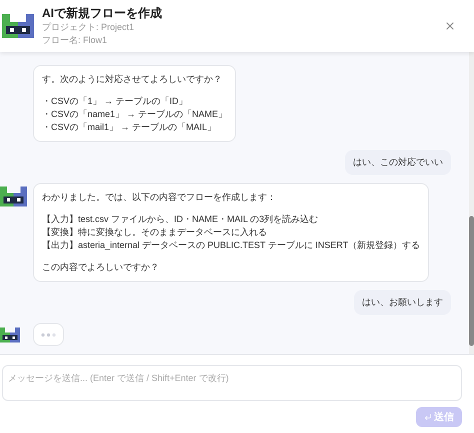  Describe the element at coordinates (89, 27) in the screenshot. I see `project-label: プロジェクト: Project1` at that location.